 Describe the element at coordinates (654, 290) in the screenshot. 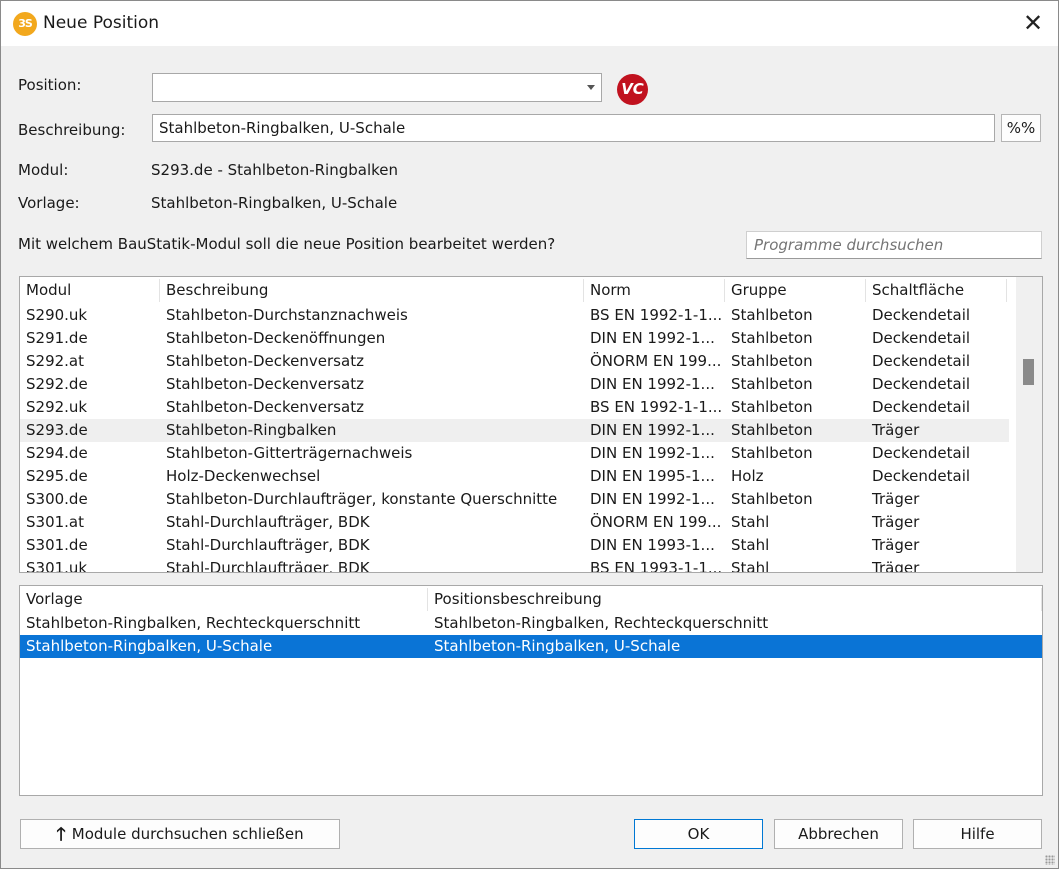

I see `modules-table-column-header: Norm` at that location.